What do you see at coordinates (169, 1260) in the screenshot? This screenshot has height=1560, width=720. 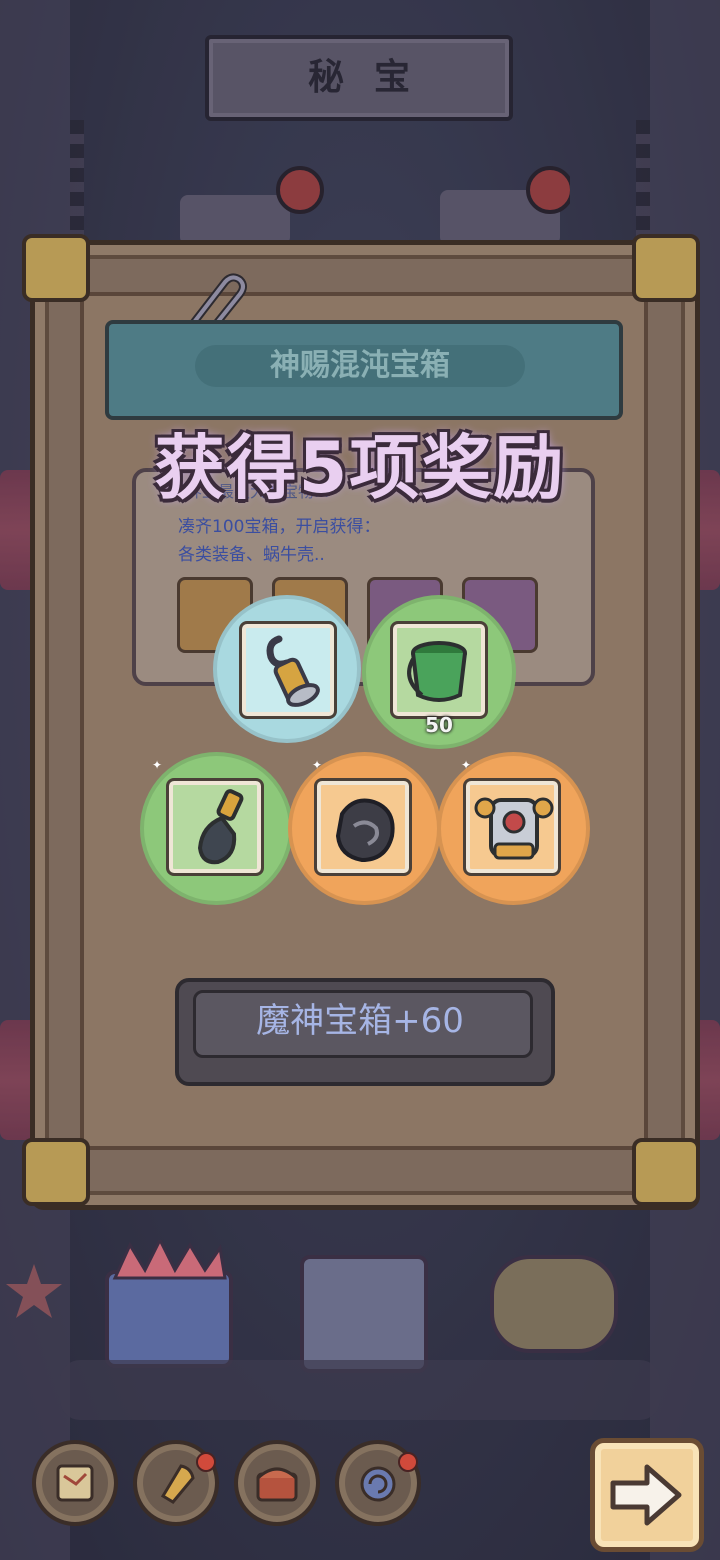 I see `chest-spikes-decoration` at bounding box center [169, 1260].